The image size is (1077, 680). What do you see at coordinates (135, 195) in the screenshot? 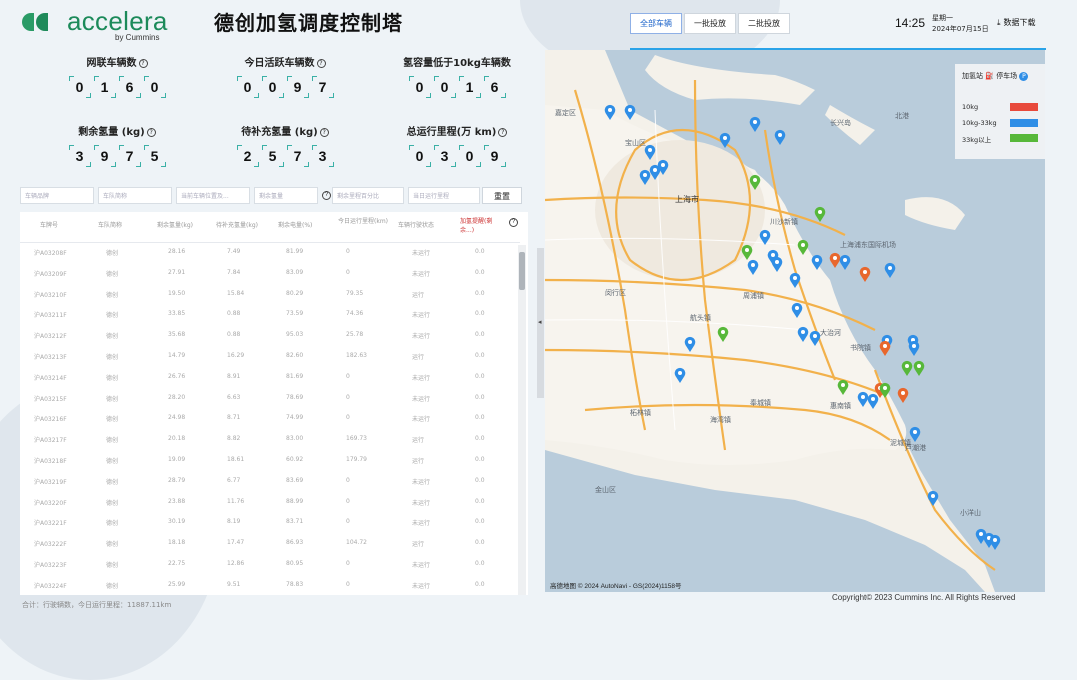
I see `filter-fleet-name: 车队简称` at bounding box center [135, 195].